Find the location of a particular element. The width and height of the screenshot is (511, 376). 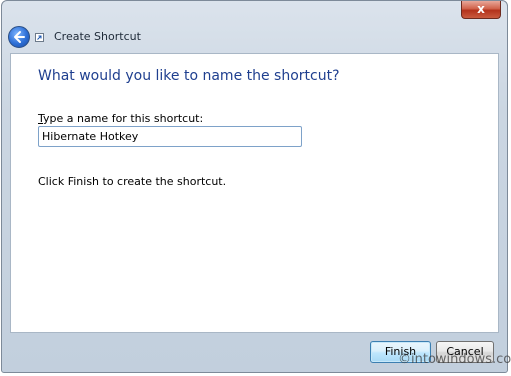

shortcut-name-label-text: ype a name for this shortcut: is located at coordinates (123, 118).